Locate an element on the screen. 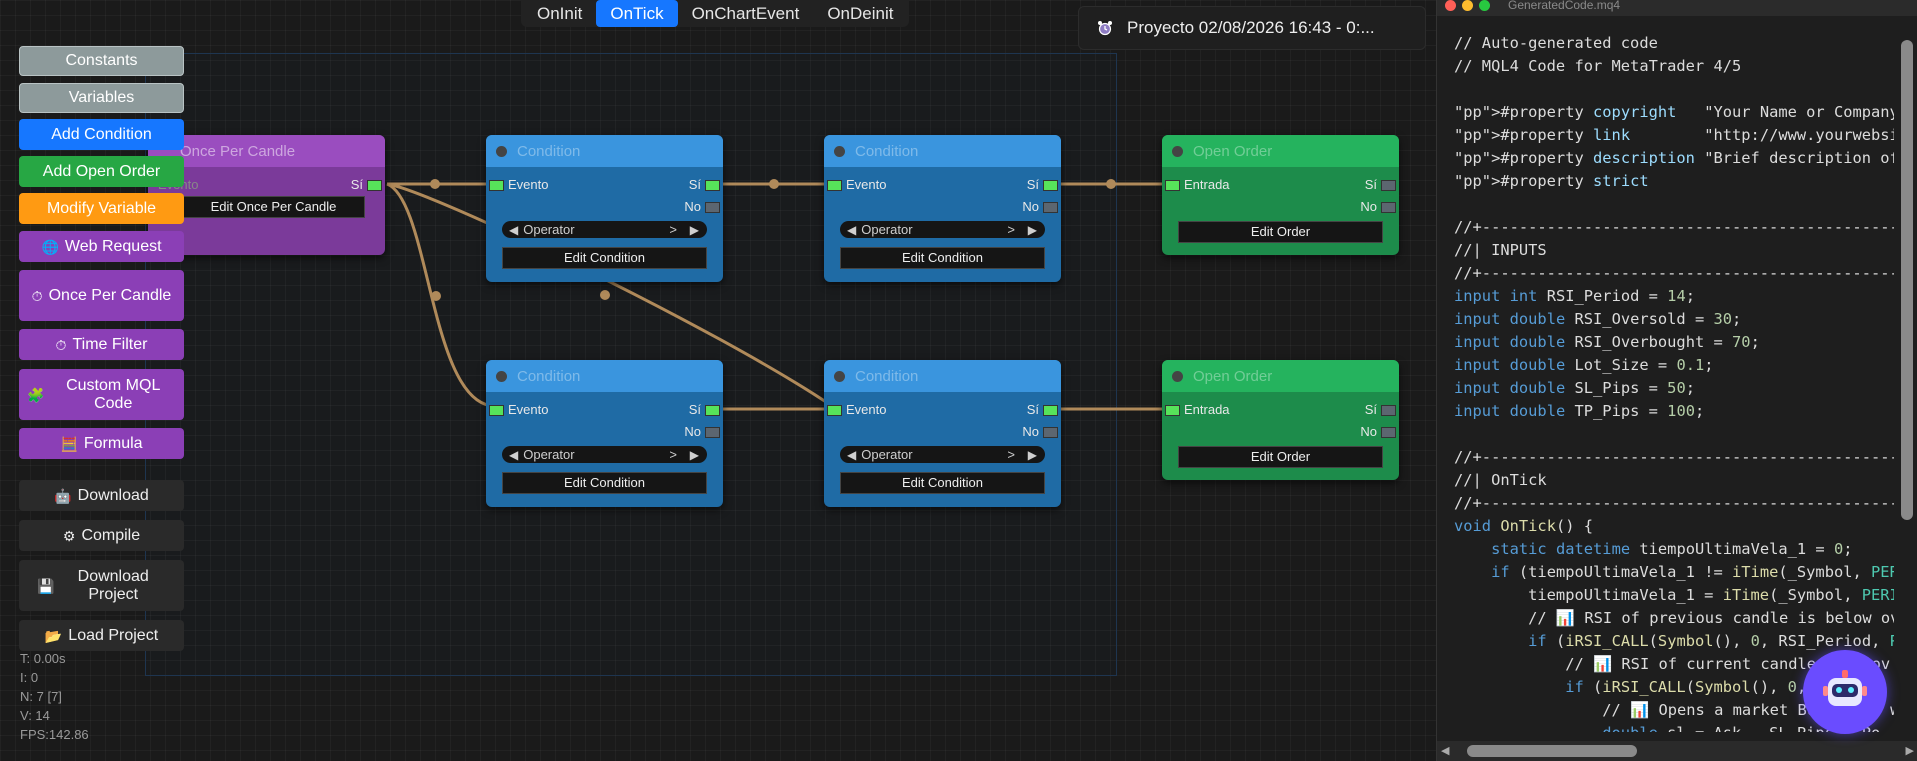 This screenshot has height=761, width=1917. tab-onchartevent: OnChartEvent is located at coordinates (746, 13).